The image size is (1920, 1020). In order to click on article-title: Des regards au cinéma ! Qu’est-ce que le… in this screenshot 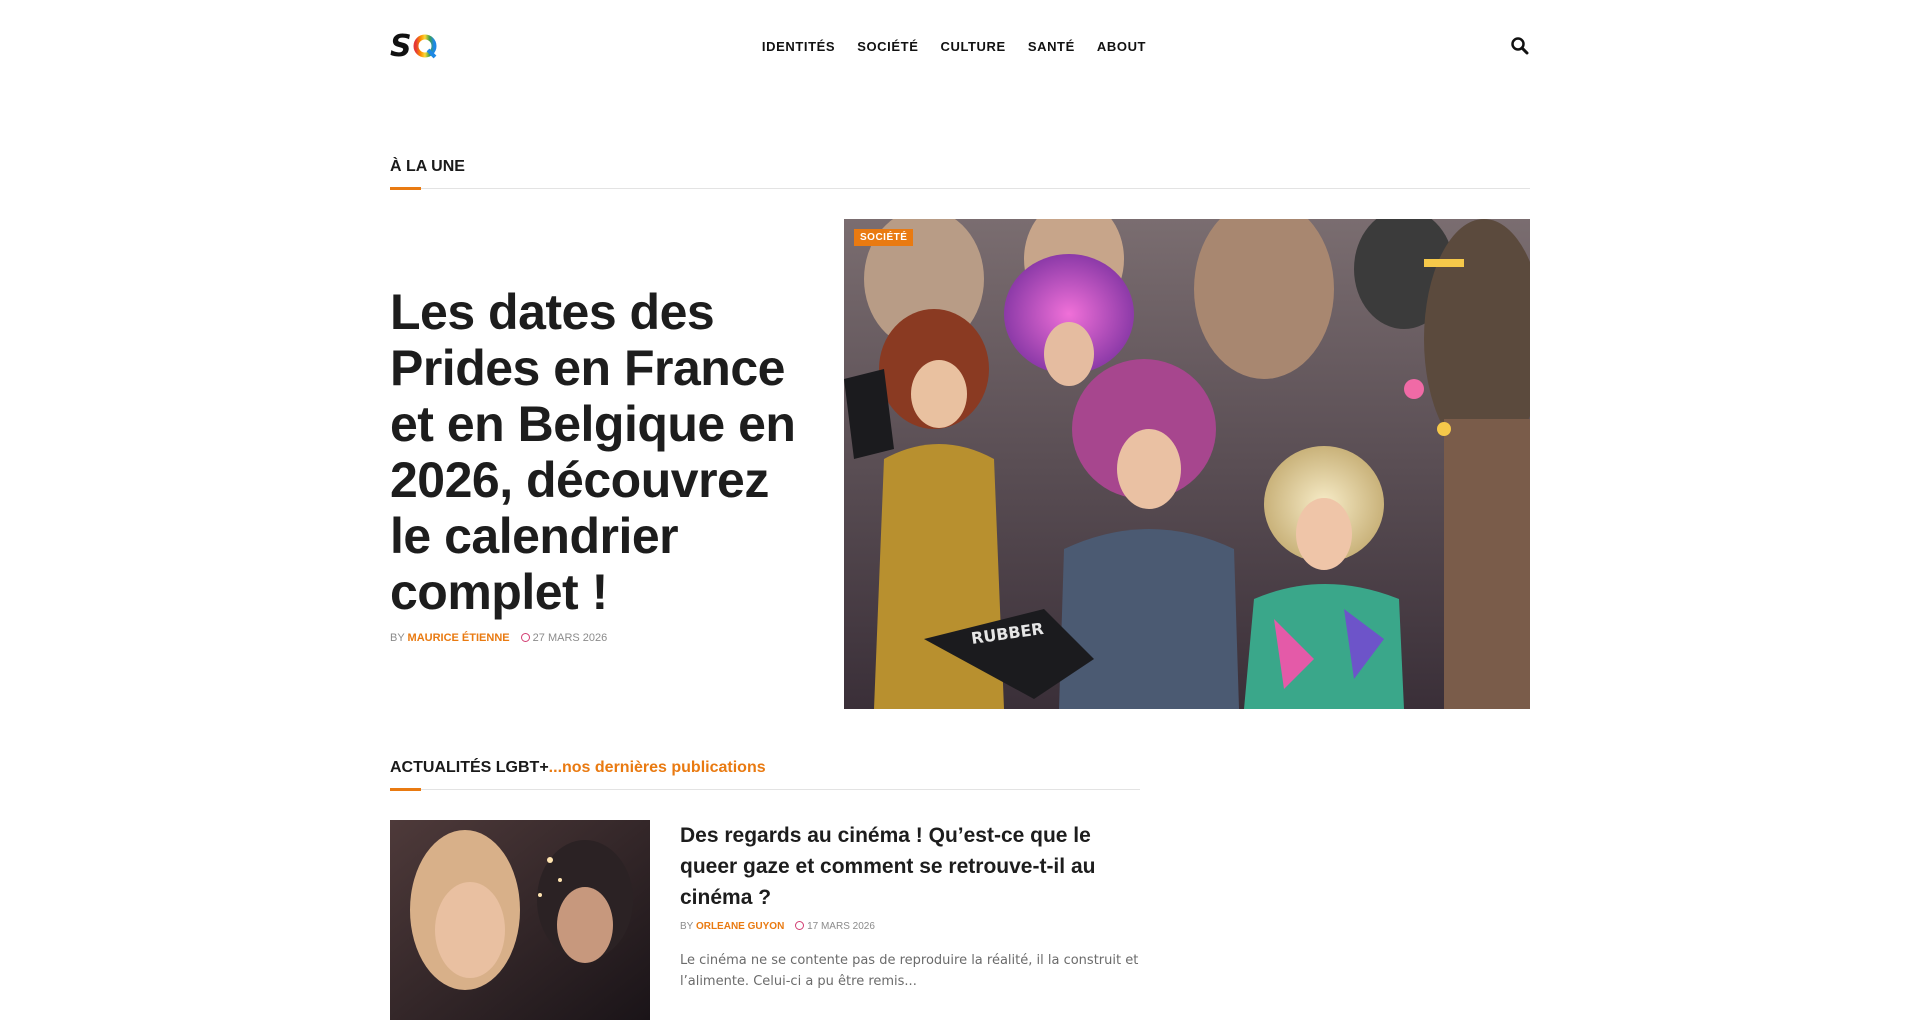, I will do `click(910, 866)`.